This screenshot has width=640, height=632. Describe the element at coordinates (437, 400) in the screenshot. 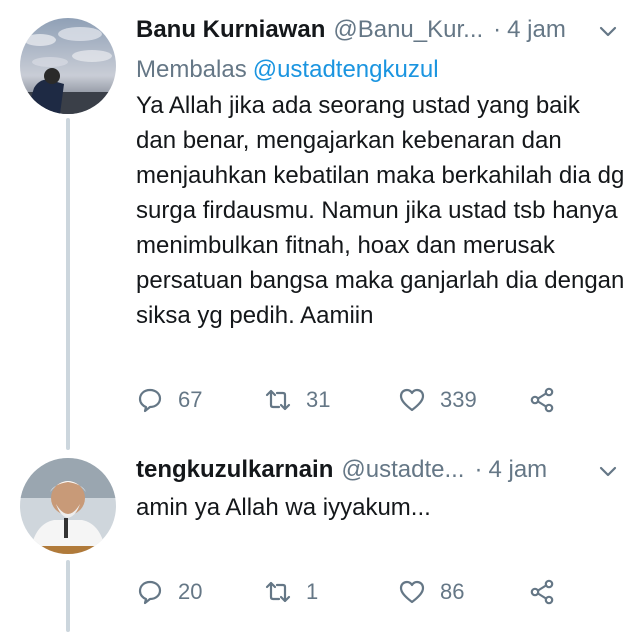

I see `like-button: 339` at that location.